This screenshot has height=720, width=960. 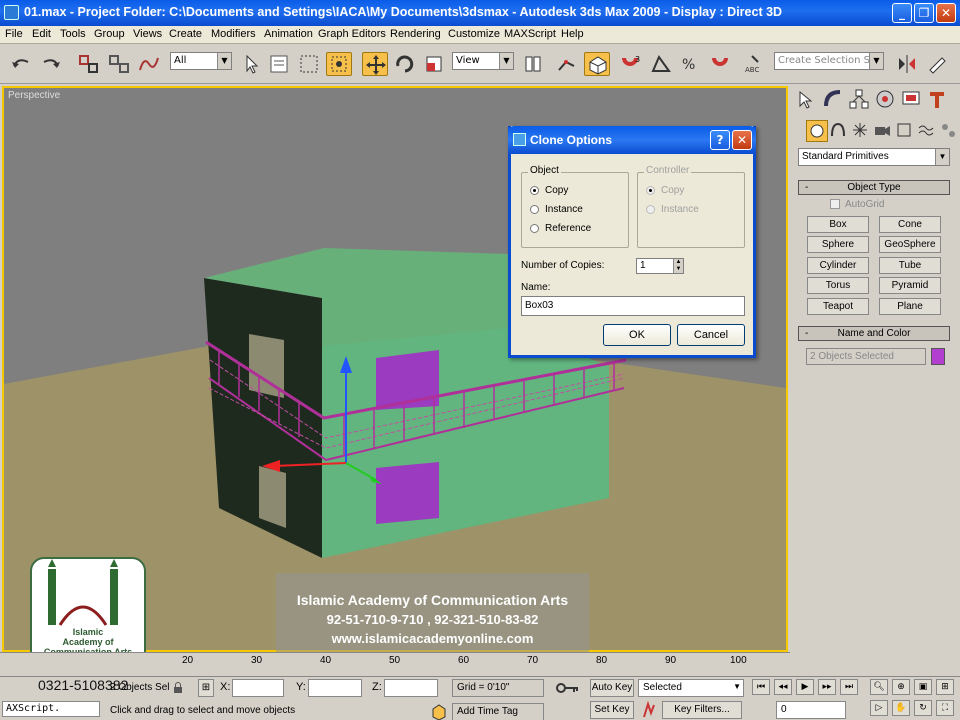 What do you see at coordinates (395, 664) in the screenshot?
I see `time-ruler: 20 30 40 50 60 70 80 90 100` at bounding box center [395, 664].